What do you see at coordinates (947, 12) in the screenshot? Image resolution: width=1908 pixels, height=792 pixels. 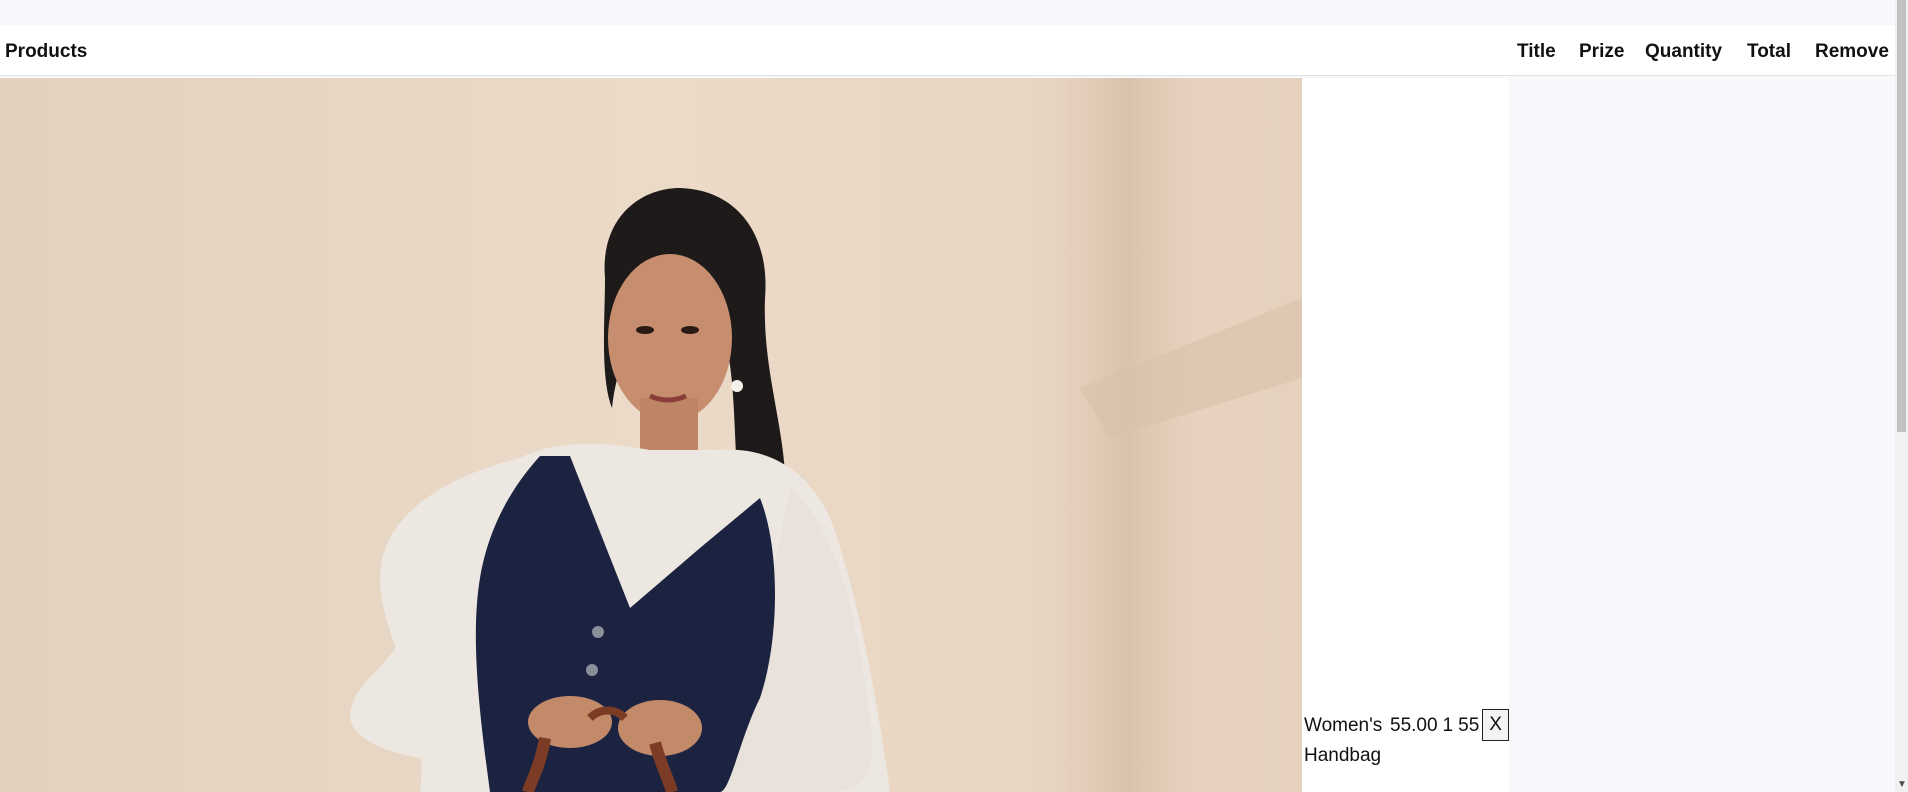 I see `top-strip` at bounding box center [947, 12].